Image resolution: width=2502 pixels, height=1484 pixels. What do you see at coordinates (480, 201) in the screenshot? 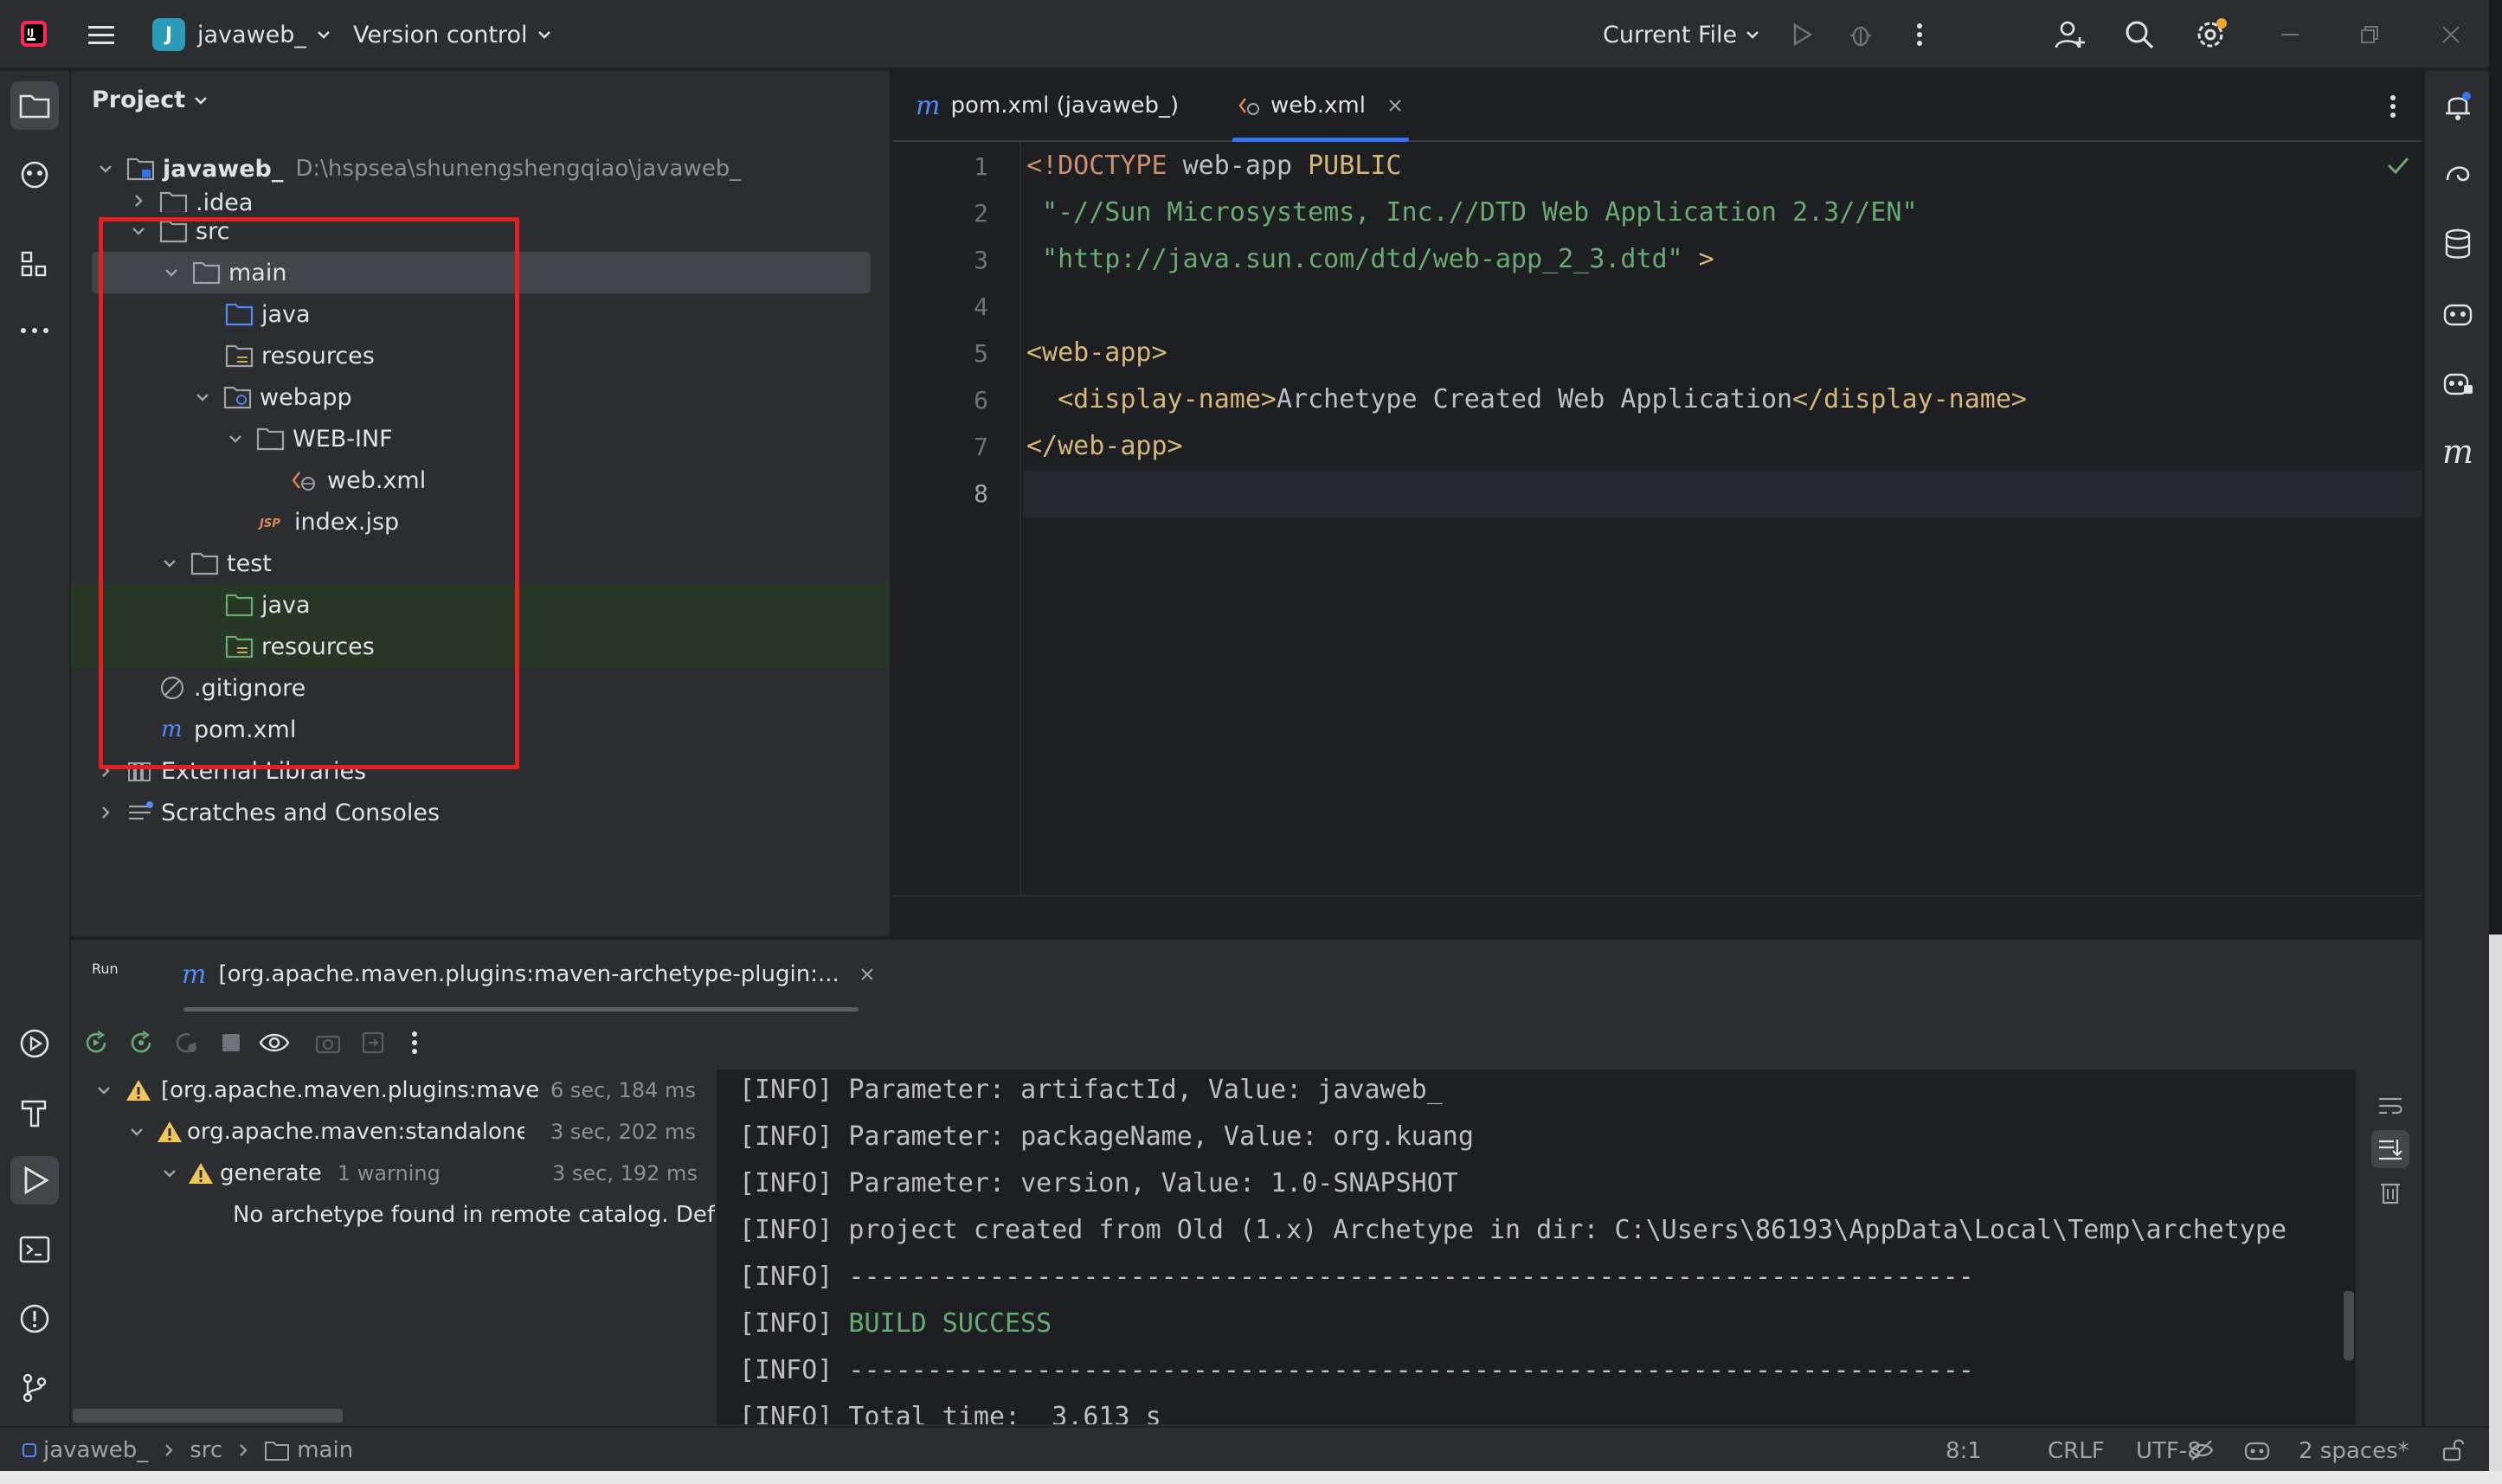
I see `tree-item-idea: .idea` at bounding box center [480, 201].